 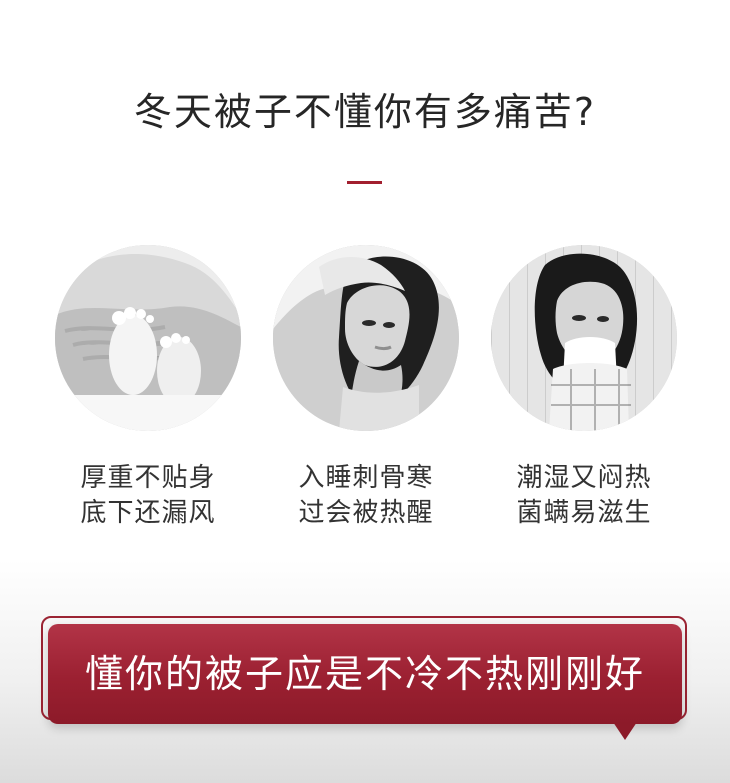 I want to click on cta-pointer-icon, so click(x=625, y=731).